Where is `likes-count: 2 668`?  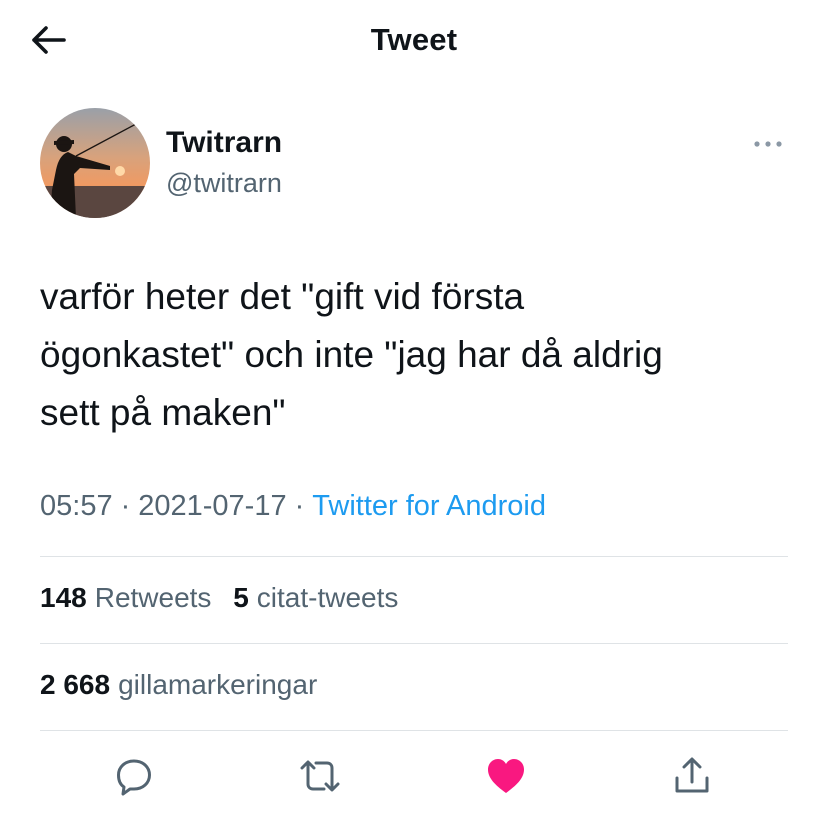
likes-count: 2 668 is located at coordinates (75, 684).